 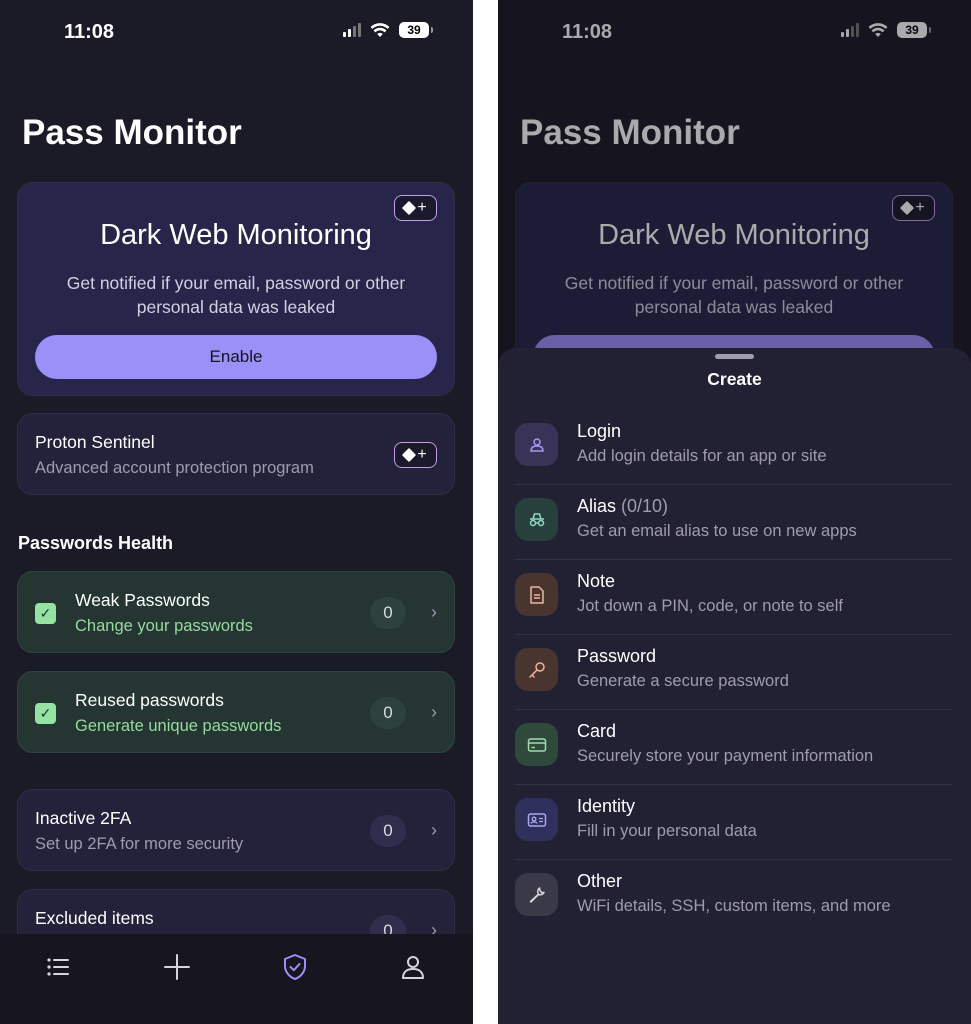 What do you see at coordinates (536, 894) in the screenshot?
I see `wrench-icon` at bounding box center [536, 894].